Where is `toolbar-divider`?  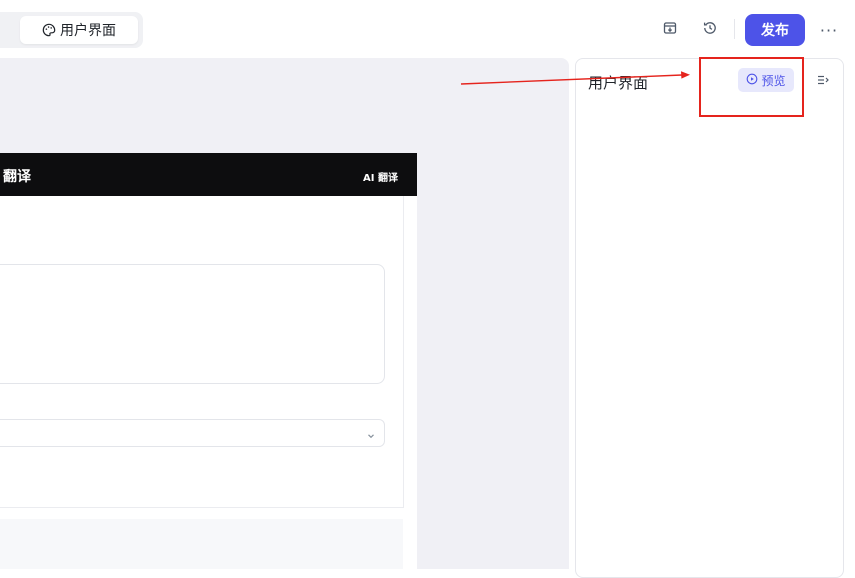 toolbar-divider is located at coordinates (734, 29).